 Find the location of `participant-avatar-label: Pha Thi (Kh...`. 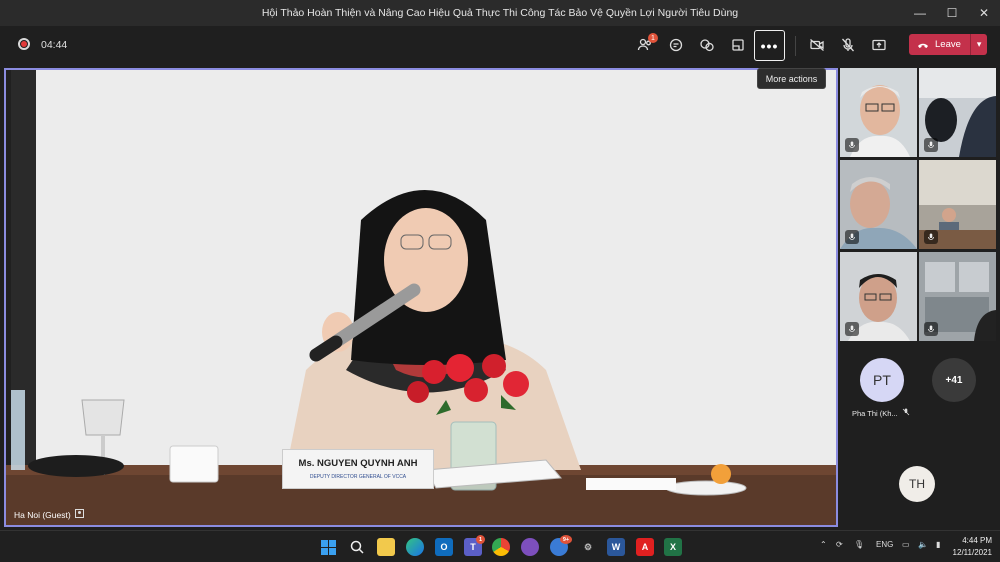

participant-avatar-label: Pha Thi (Kh... is located at coordinates (881, 413).